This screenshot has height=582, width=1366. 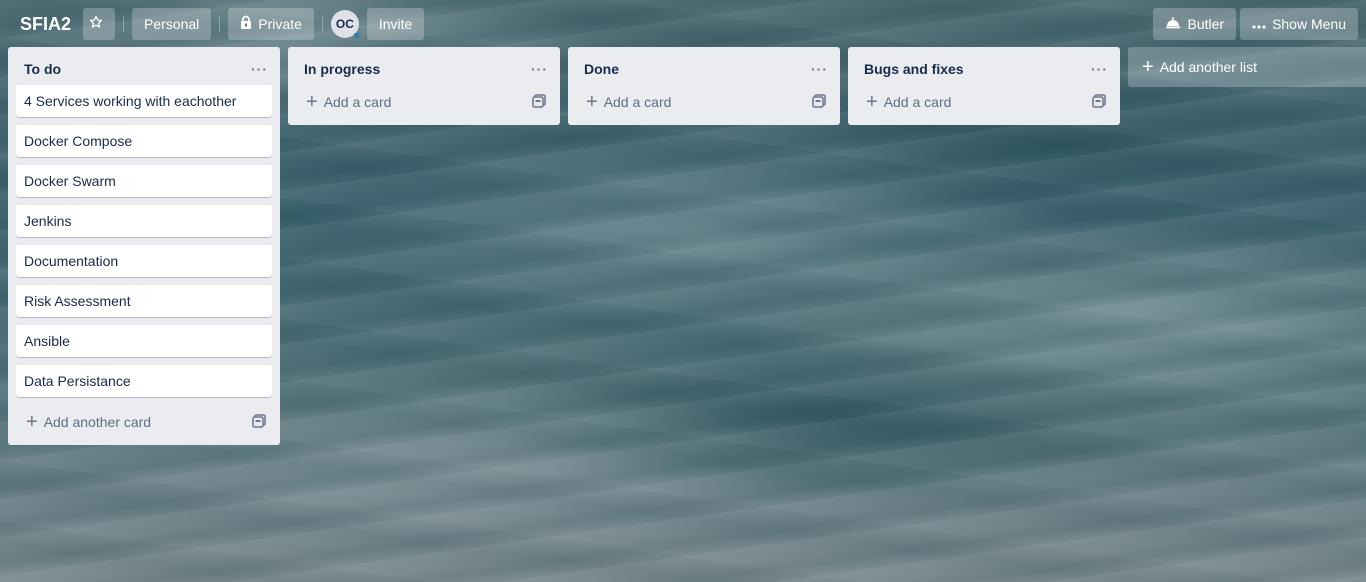 I want to click on admin-badge-icon: ≋, so click(x=356, y=35).